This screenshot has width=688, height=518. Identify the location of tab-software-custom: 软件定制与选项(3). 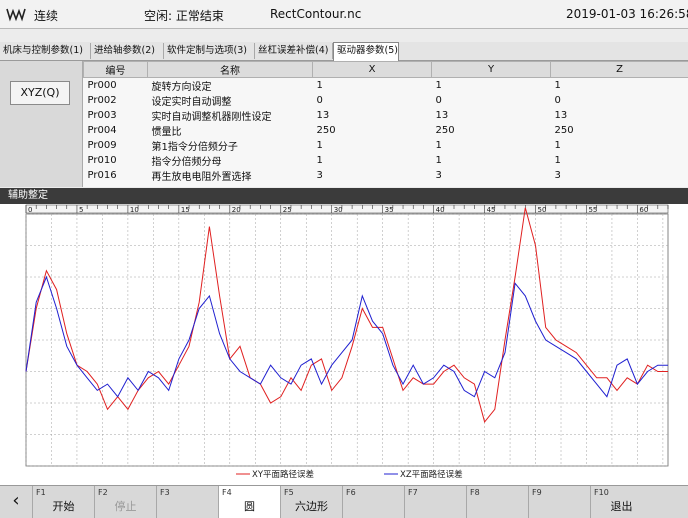
(209, 51).